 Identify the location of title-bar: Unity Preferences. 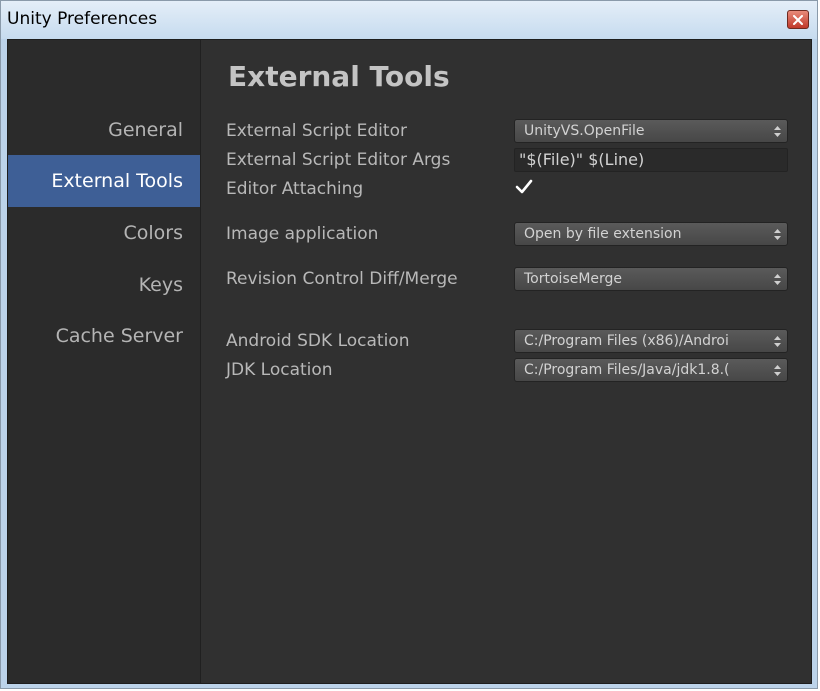
(409, 20).